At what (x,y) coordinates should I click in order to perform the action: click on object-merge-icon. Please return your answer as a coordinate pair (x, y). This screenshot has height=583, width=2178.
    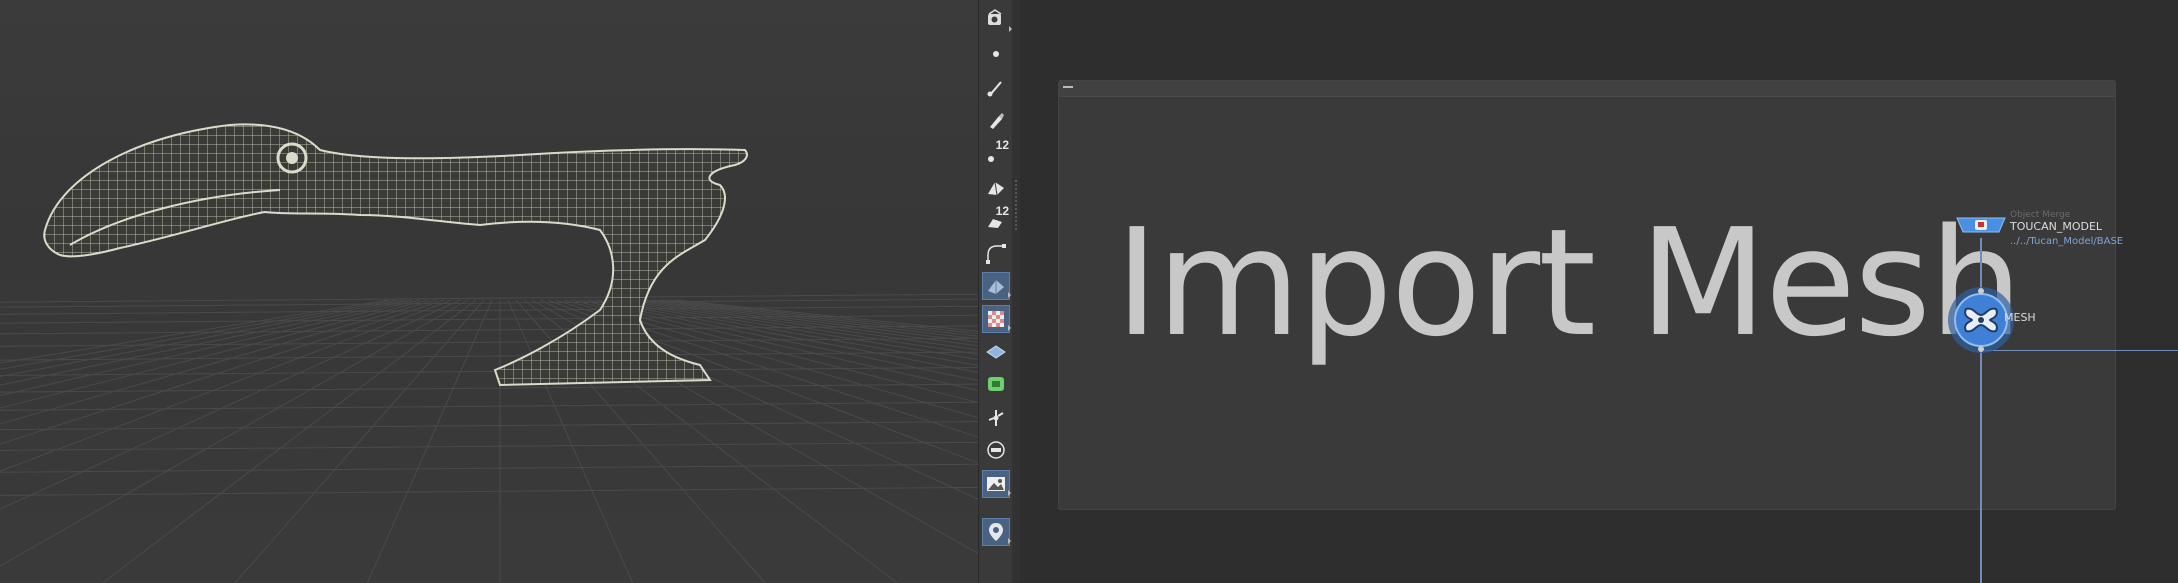
    Looking at the image, I should click on (1981, 225).